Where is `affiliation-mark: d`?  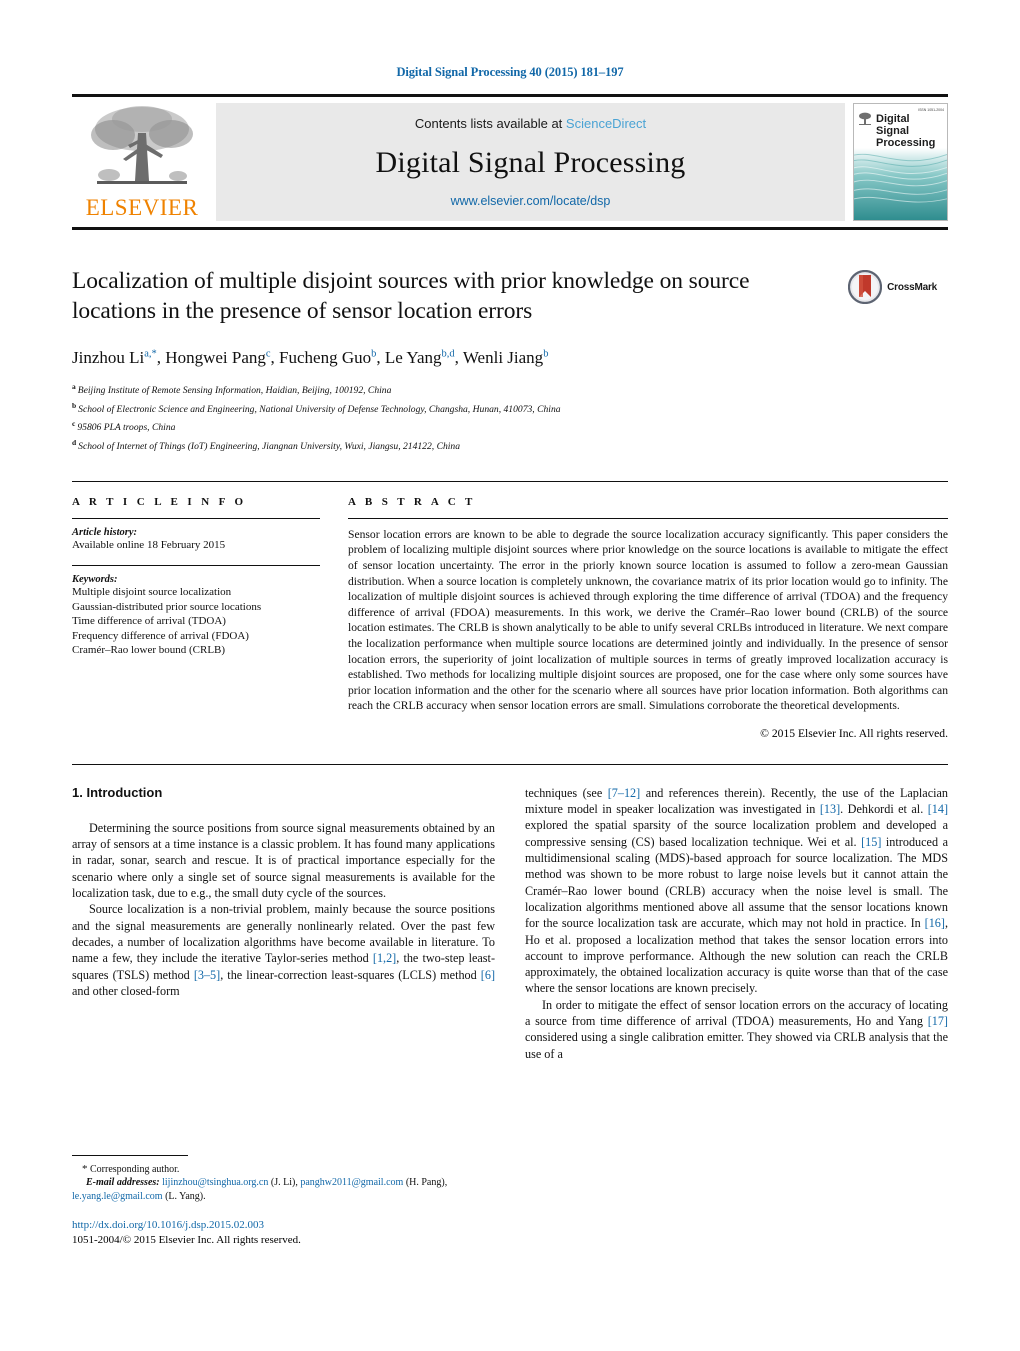
affiliation-mark: d is located at coordinates (74, 443).